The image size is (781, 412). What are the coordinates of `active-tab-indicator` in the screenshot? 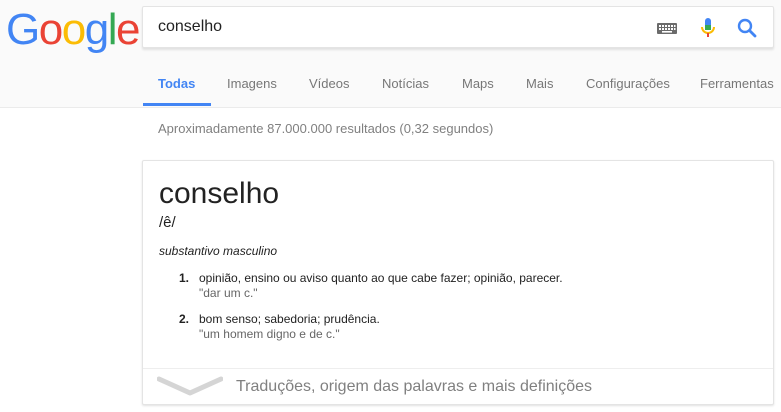 It's located at (177, 104).